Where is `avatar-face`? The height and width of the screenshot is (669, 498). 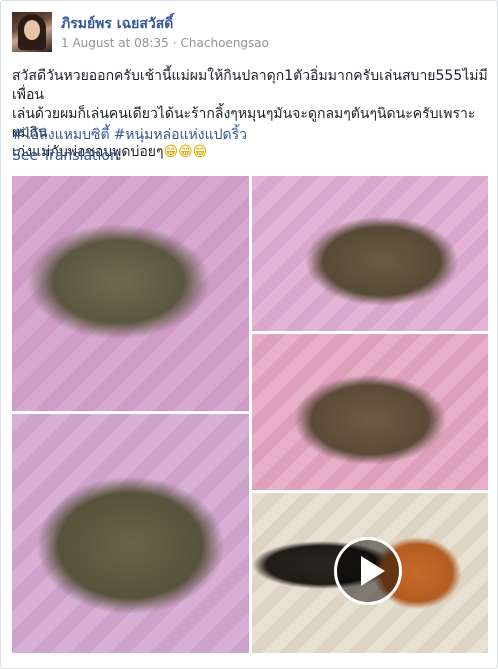
avatar-face is located at coordinates (32, 30).